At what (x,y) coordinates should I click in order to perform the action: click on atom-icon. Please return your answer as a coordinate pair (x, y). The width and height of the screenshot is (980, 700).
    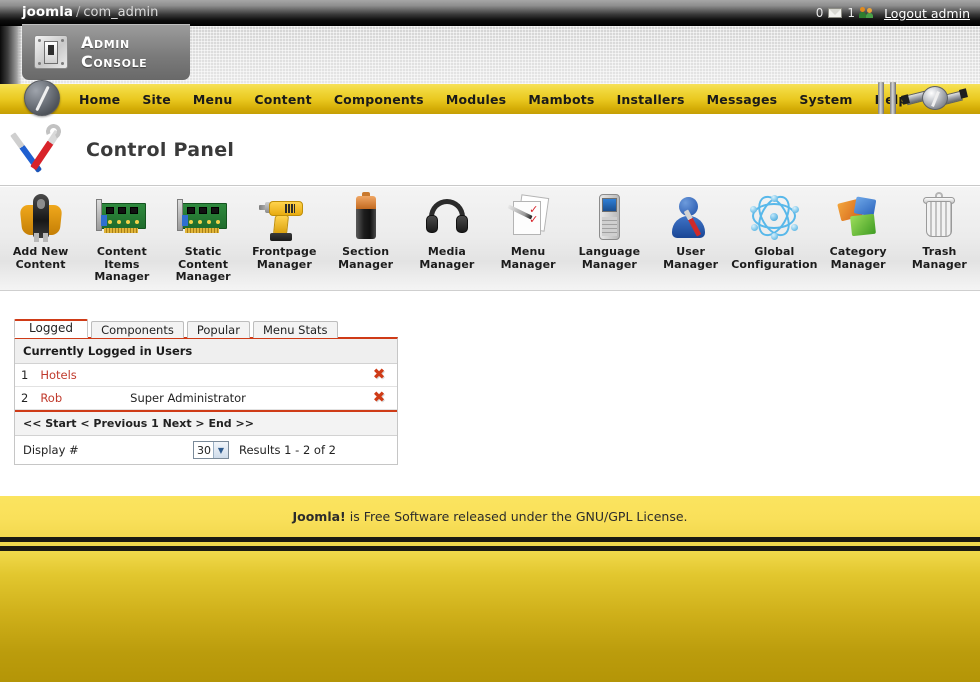
    Looking at the image, I should click on (774, 216).